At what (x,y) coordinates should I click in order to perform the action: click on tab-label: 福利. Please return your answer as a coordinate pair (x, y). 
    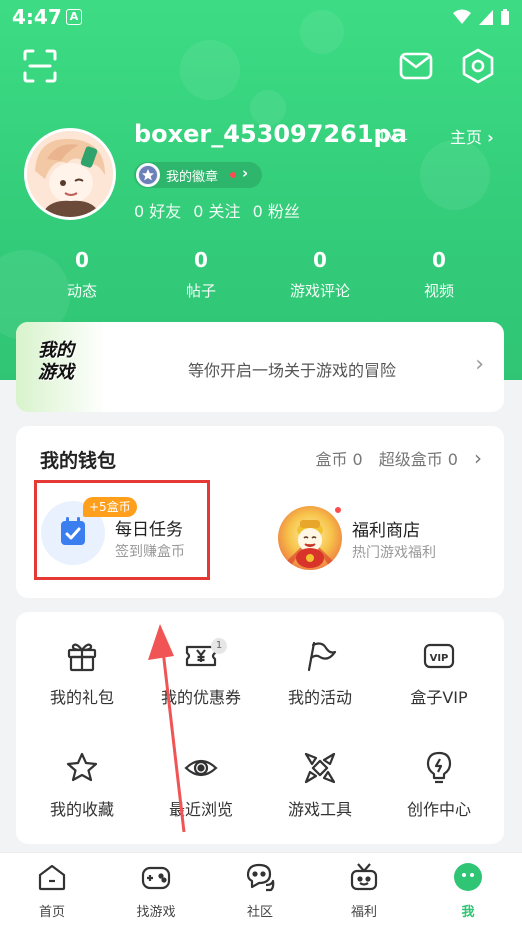
    Looking at the image, I should click on (363, 912).